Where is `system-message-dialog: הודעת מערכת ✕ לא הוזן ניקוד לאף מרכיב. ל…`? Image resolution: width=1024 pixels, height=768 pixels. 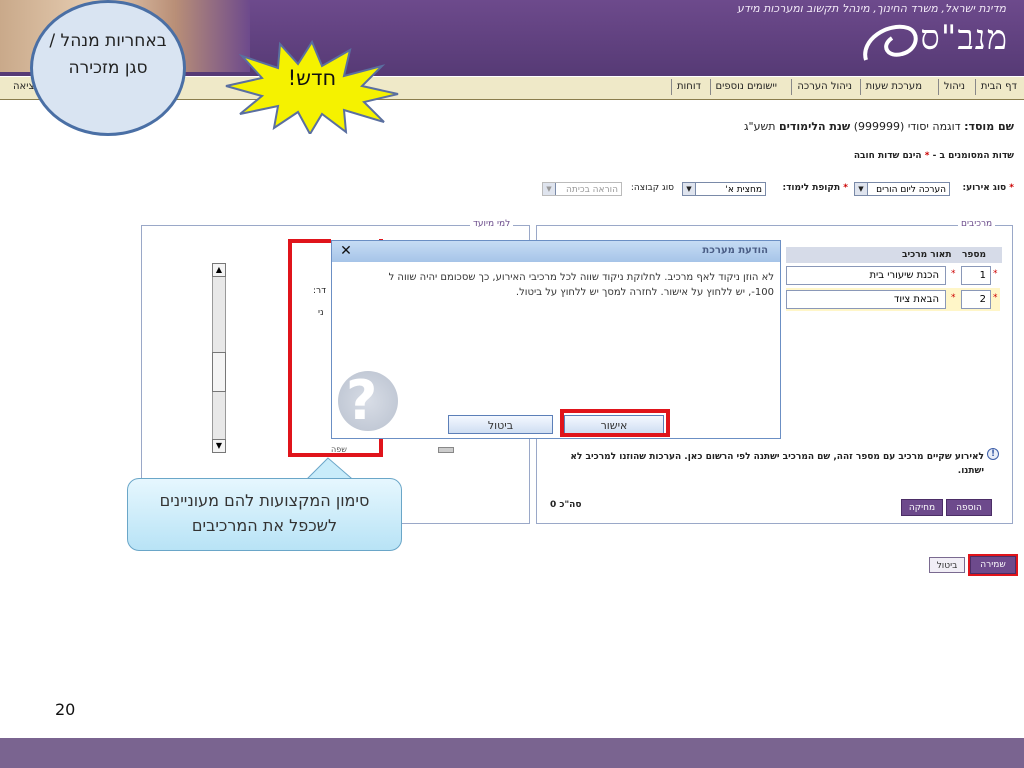 system-message-dialog: הודעת מערכת ✕ לא הוזן ניקוד לאף מרכיב. ל… is located at coordinates (556, 339).